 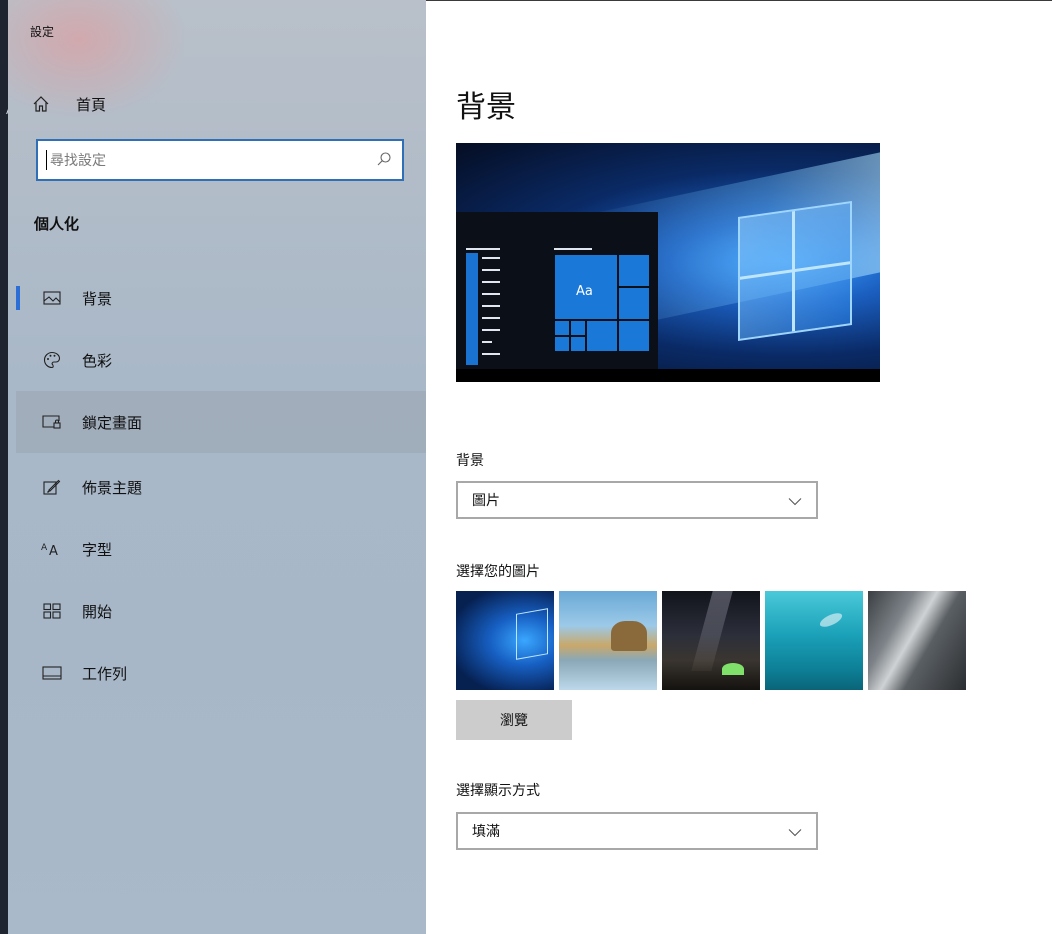 I want to click on sidebar-item-home: 首頁, so click(x=217, y=104).